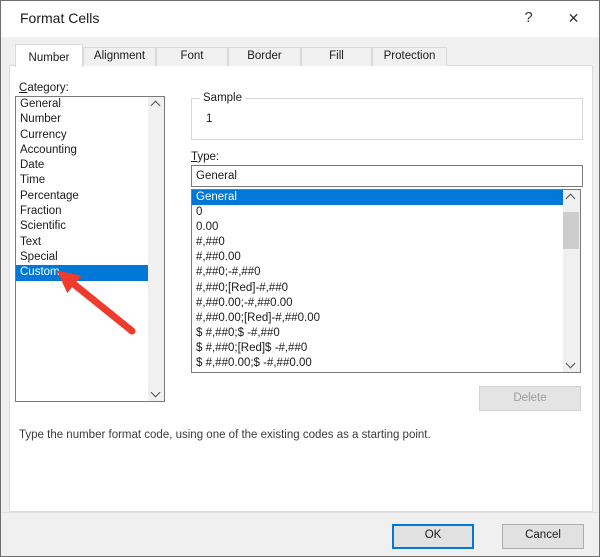 Image resolution: width=600 pixels, height=557 pixels. I want to click on tab-number: Number, so click(49, 55).